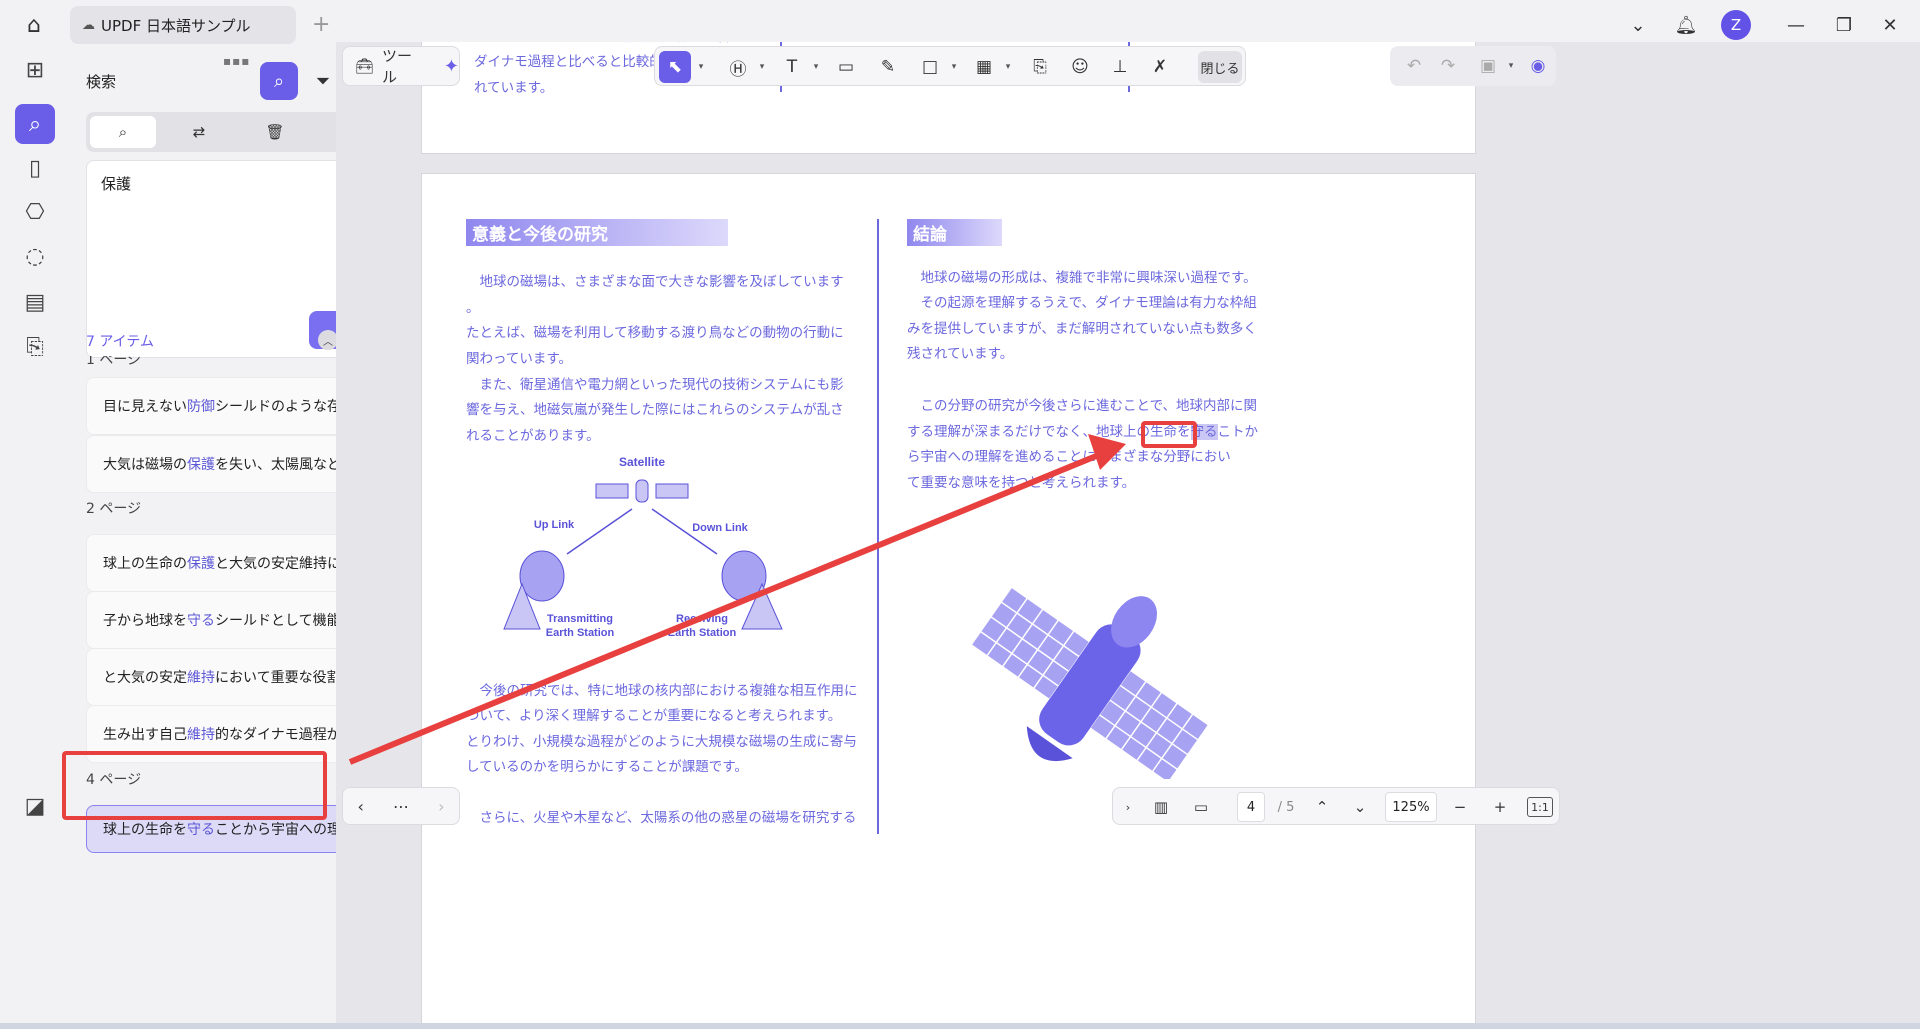 Image resolution: width=1920 pixels, height=1029 pixels. Describe the element at coordinates (738, 67) in the screenshot. I see `highlight-icon: Ⓗ` at that location.